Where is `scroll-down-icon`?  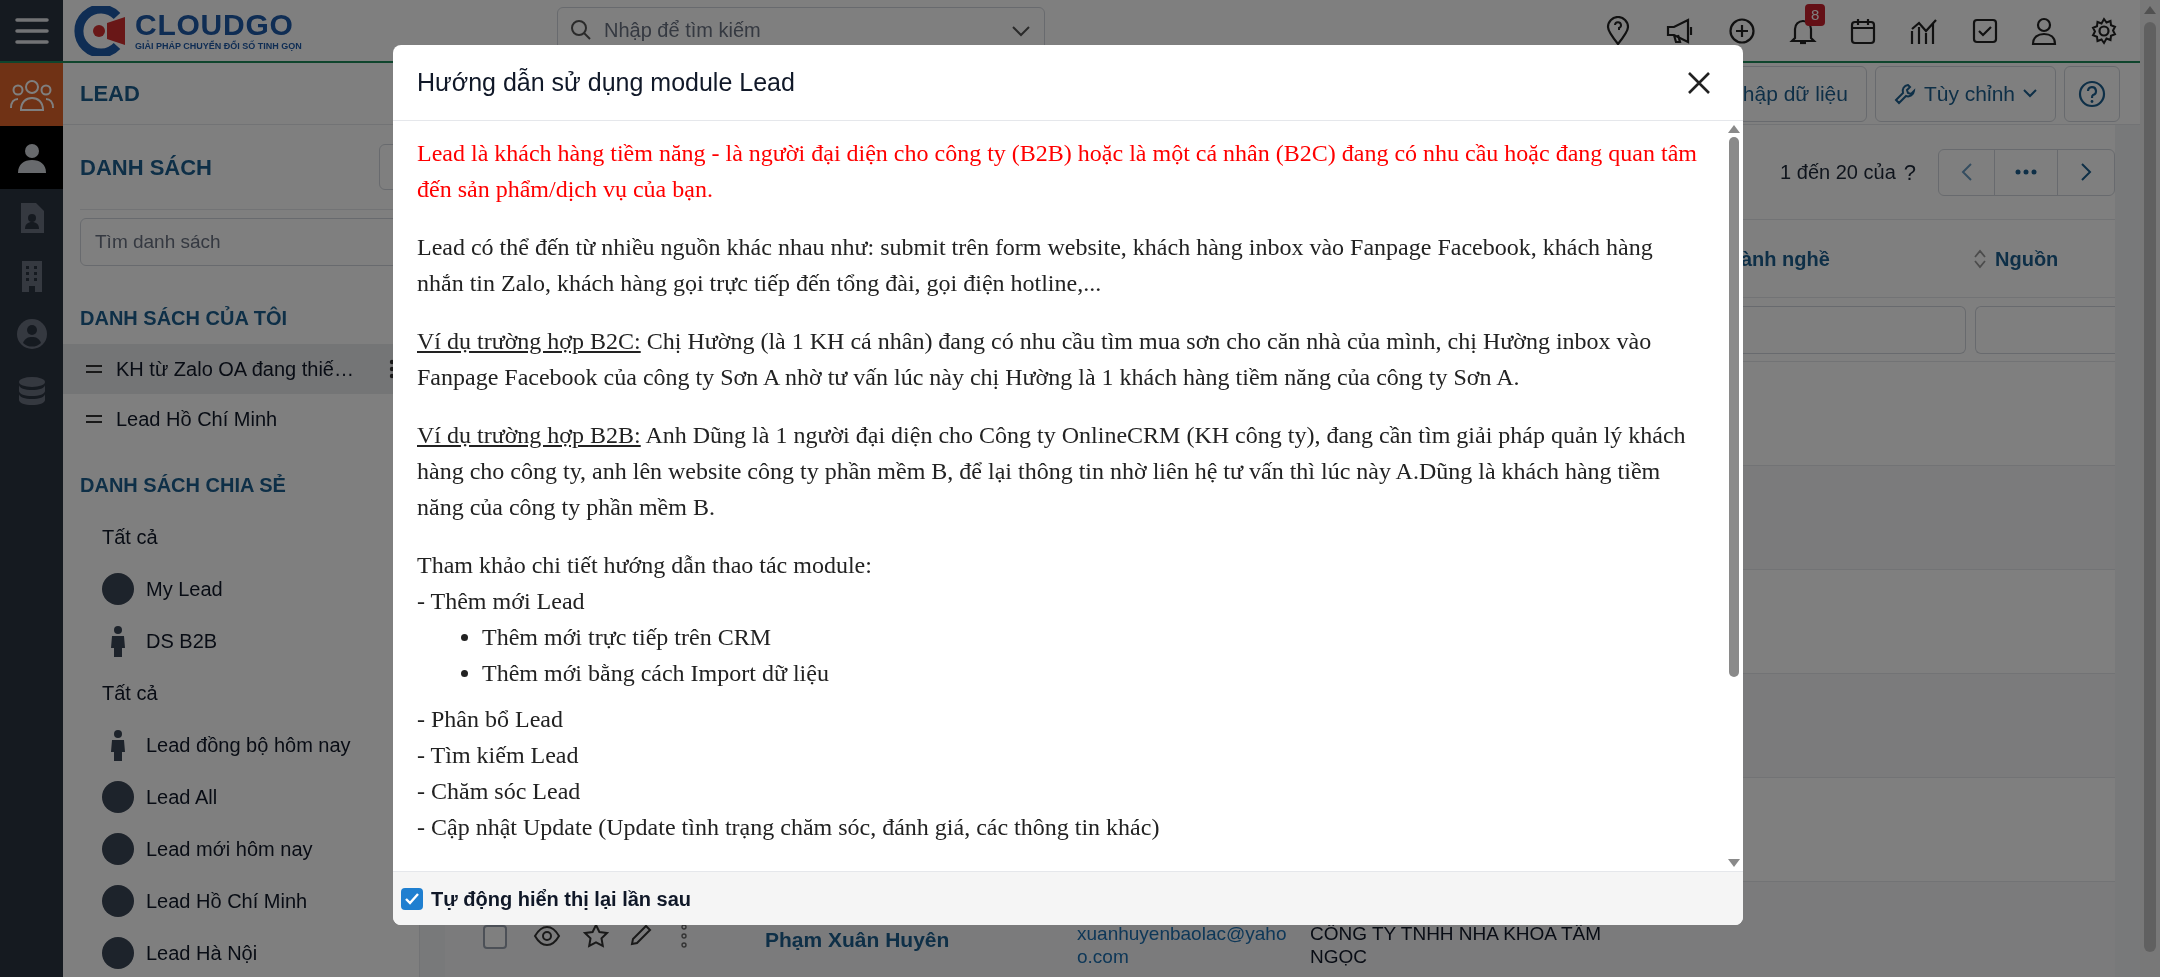 scroll-down-icon is located at coordinates (1734, 863).